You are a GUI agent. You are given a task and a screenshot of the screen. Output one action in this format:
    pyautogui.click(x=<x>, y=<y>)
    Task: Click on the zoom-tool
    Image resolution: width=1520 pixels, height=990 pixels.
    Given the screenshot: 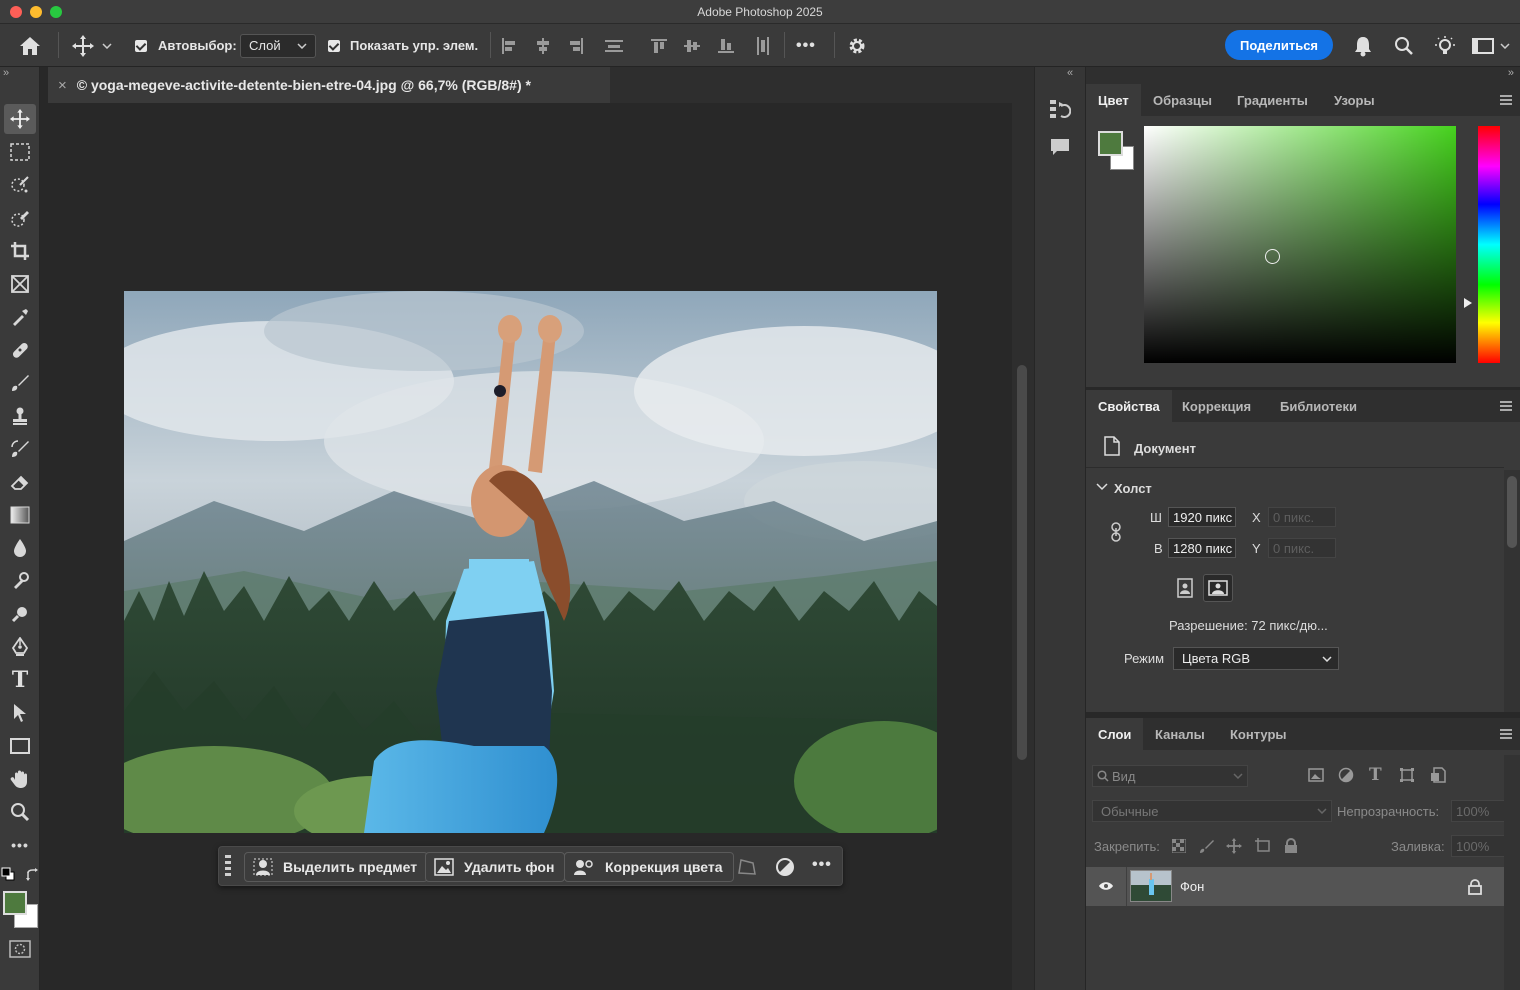 What is the action you would take?
    pyautogui.click(x=20, y=812)
    